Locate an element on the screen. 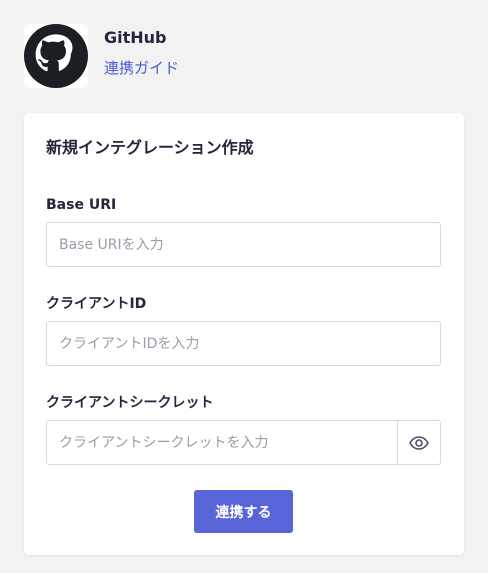 This screenshot has height=573, width=488. header-text: GitHub 連携ガイド is located at coordinates (141, 50).